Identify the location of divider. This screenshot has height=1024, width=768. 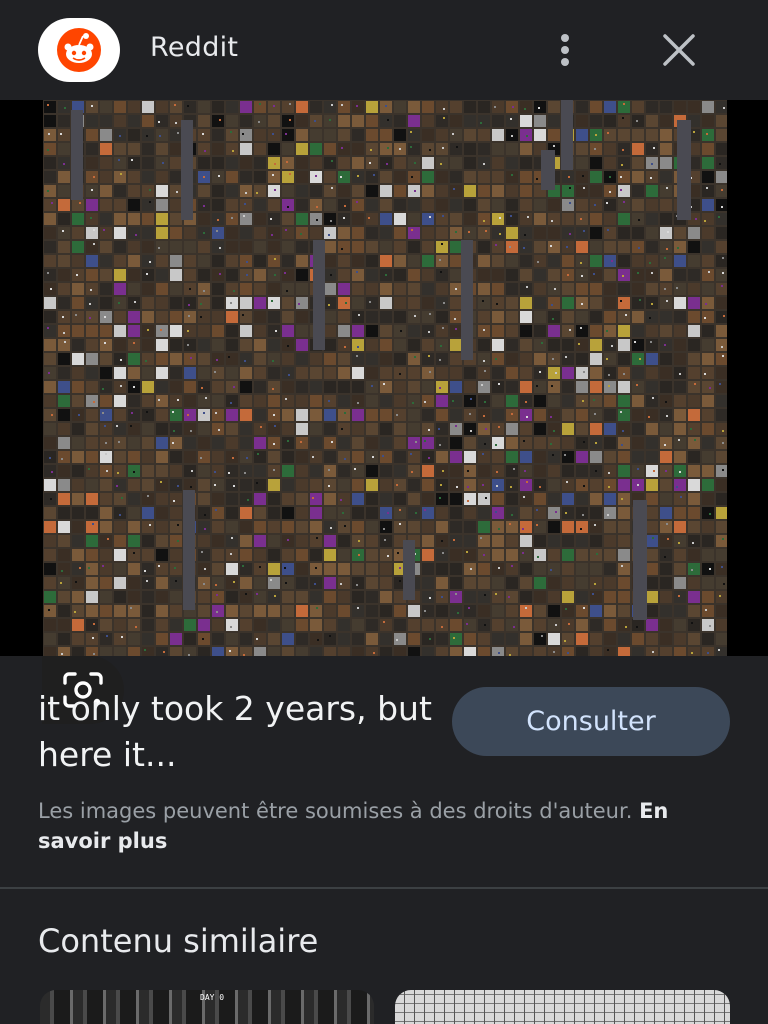
(384, 888).